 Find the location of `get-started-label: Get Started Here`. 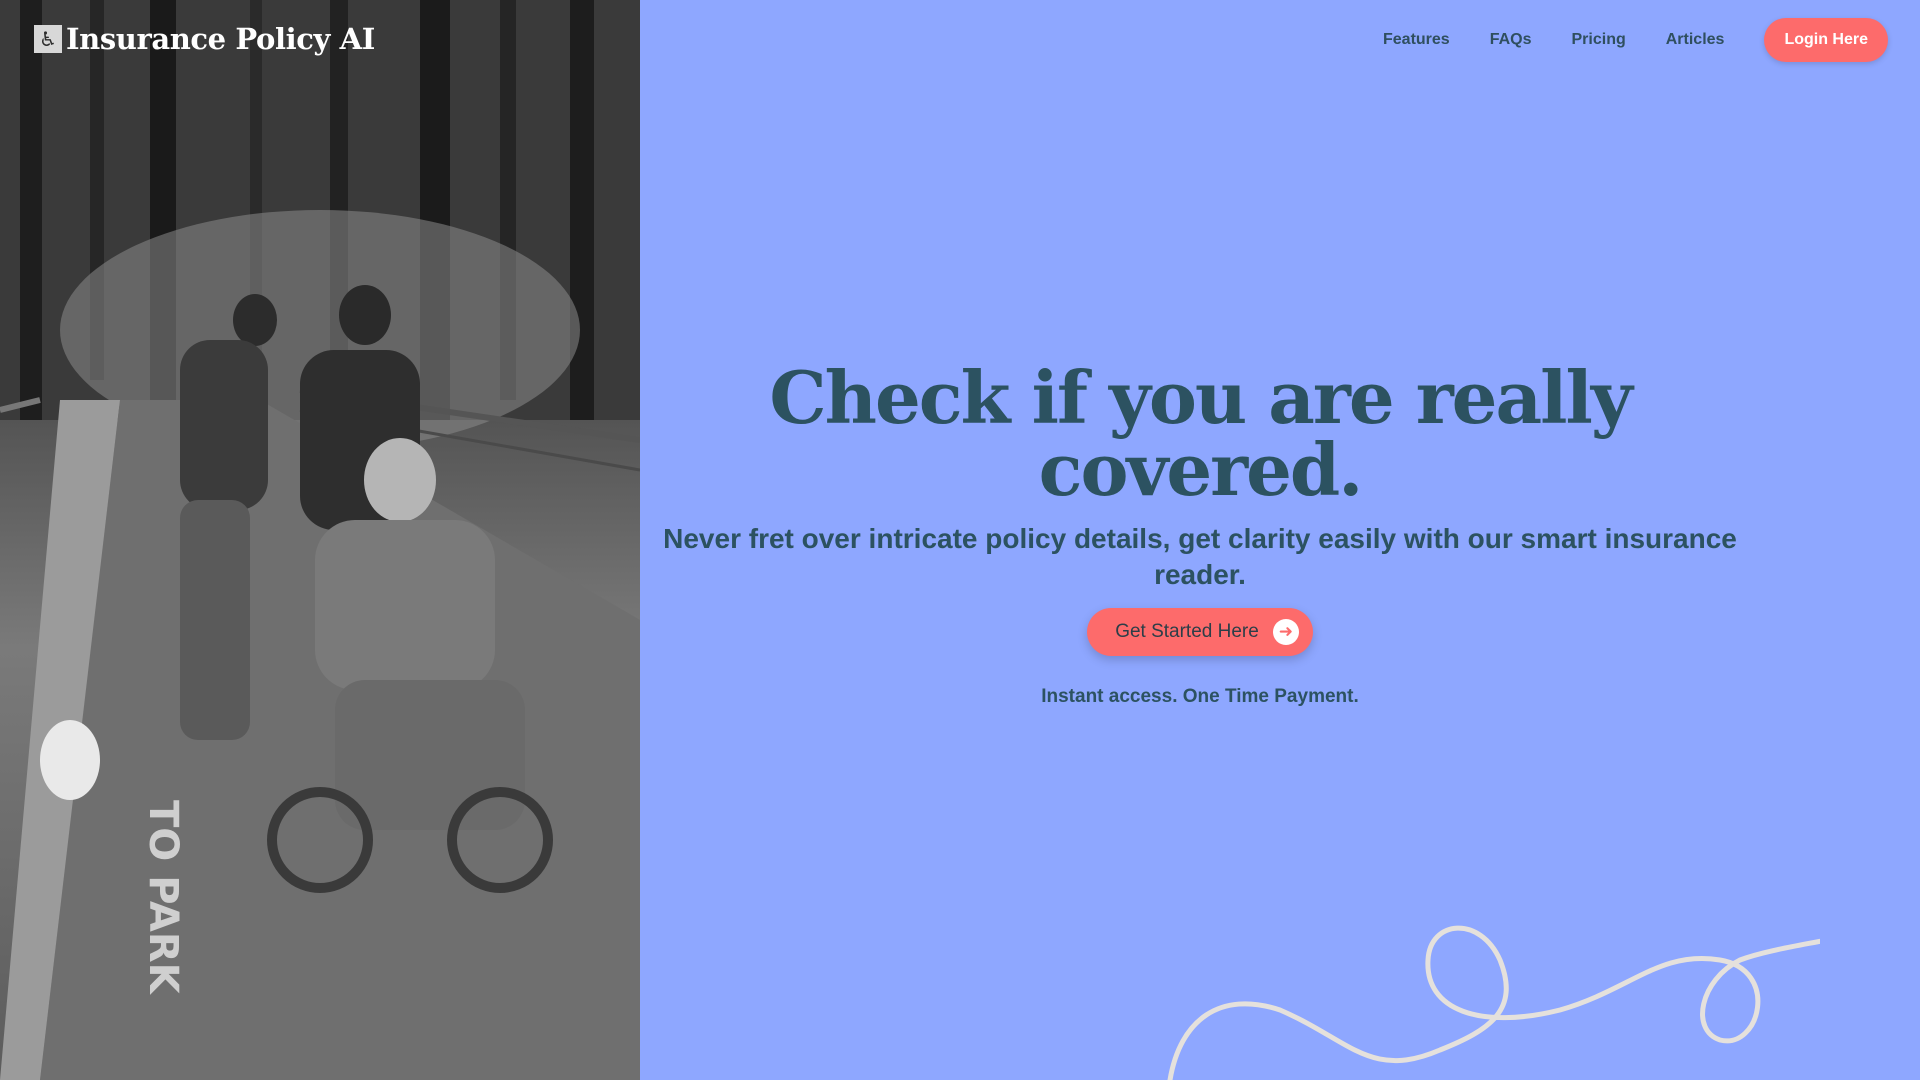

get-started-label: Get Started Here is located at coordinates (1187, 631).